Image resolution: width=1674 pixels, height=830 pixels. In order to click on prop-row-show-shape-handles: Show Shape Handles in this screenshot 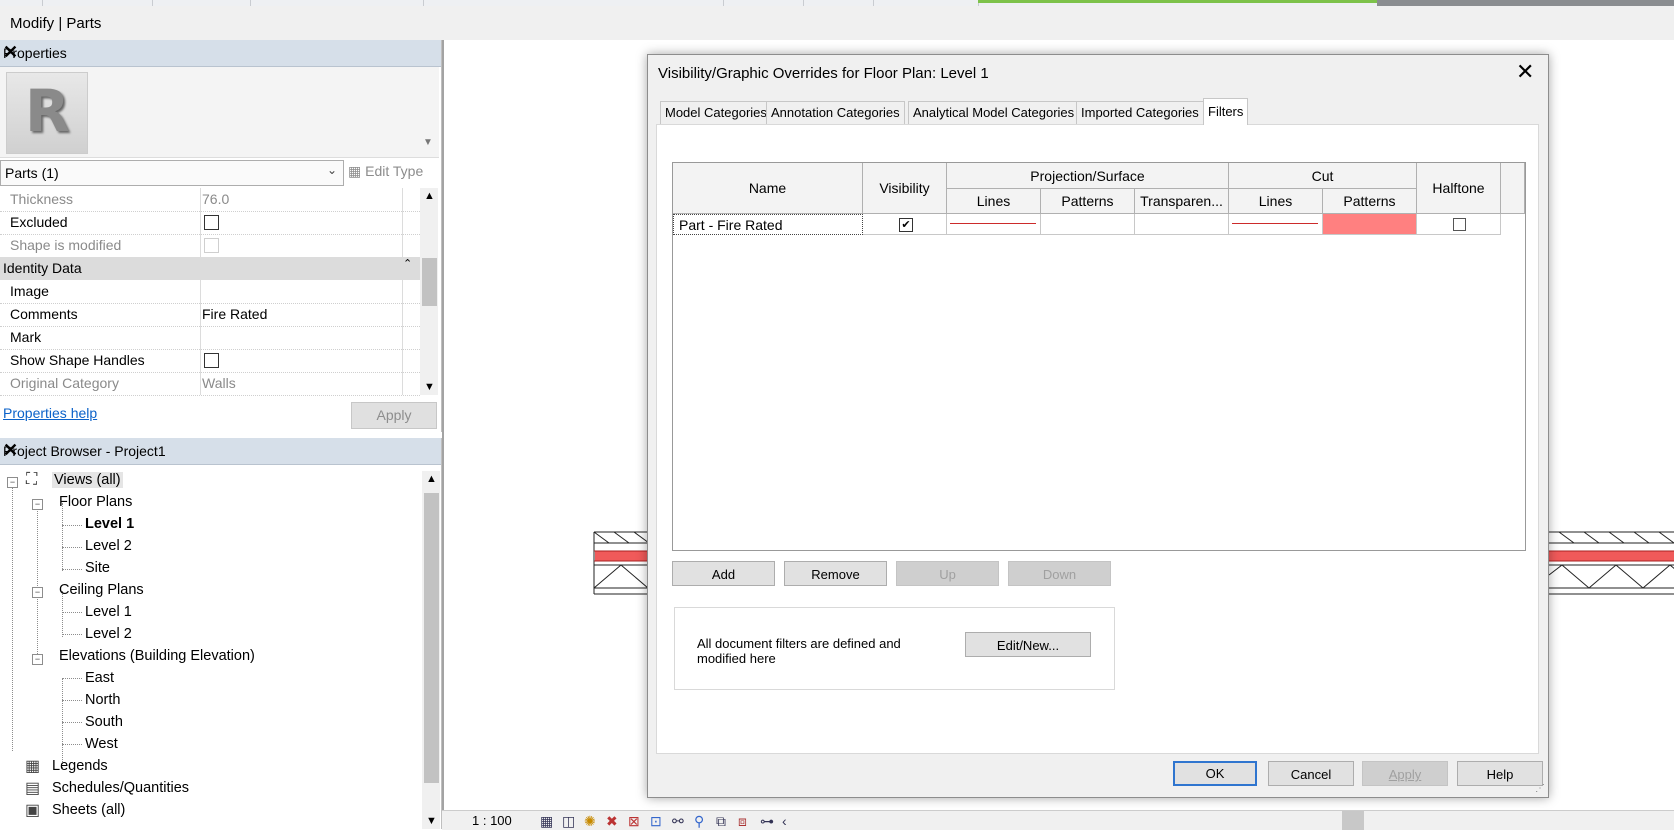, I will do `click(210, 361)`.